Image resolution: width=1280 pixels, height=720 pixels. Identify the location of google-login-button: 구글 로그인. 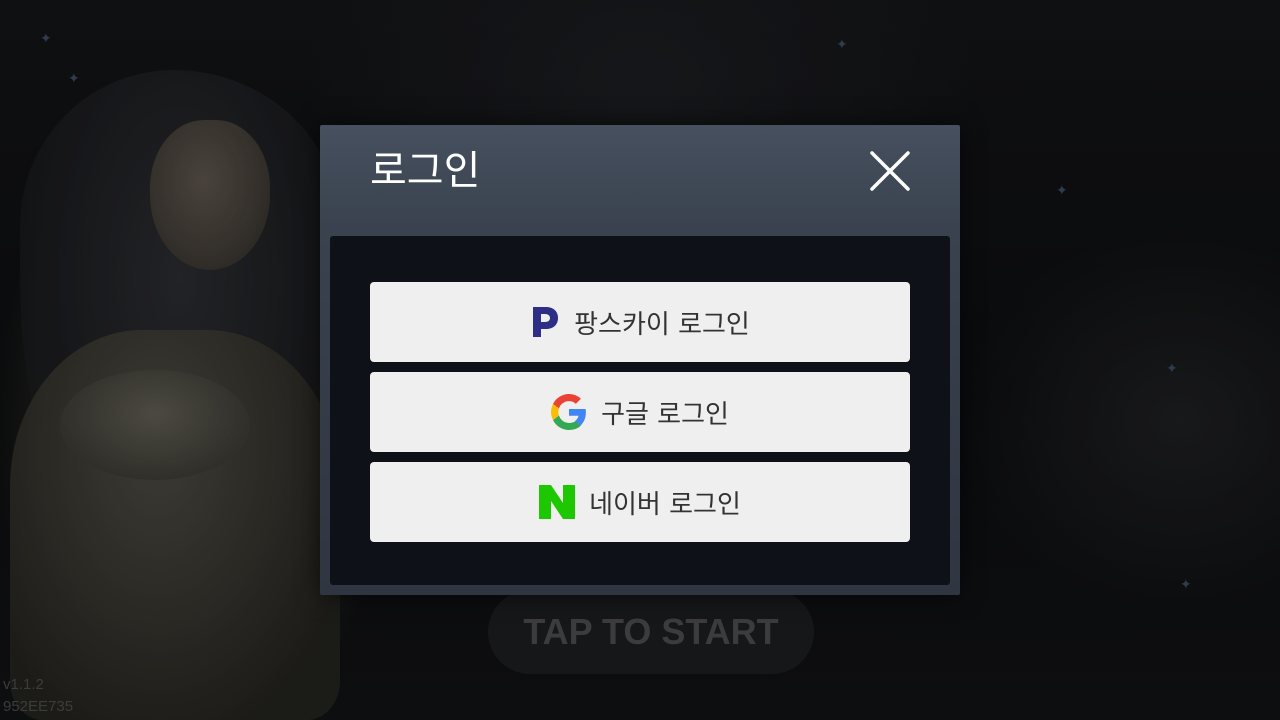
(640, 412).